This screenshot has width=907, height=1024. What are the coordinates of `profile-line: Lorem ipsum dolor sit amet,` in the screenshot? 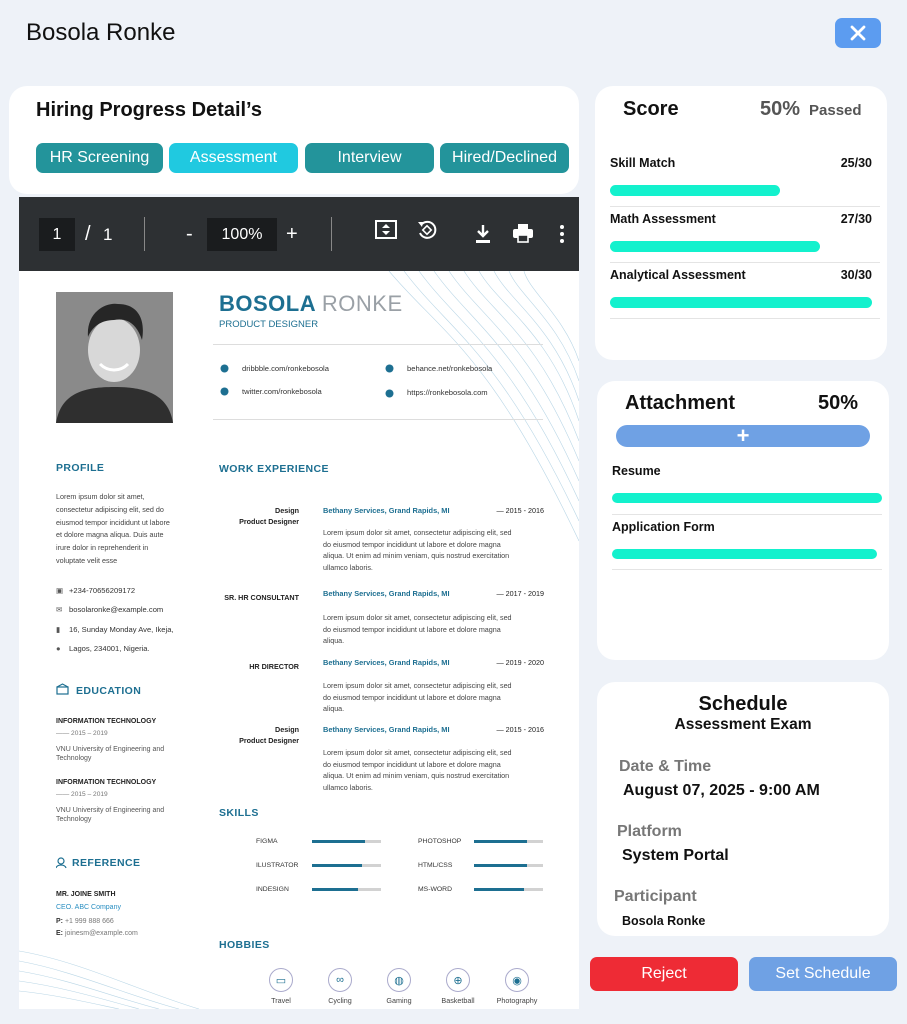 It's located at (100, 496).